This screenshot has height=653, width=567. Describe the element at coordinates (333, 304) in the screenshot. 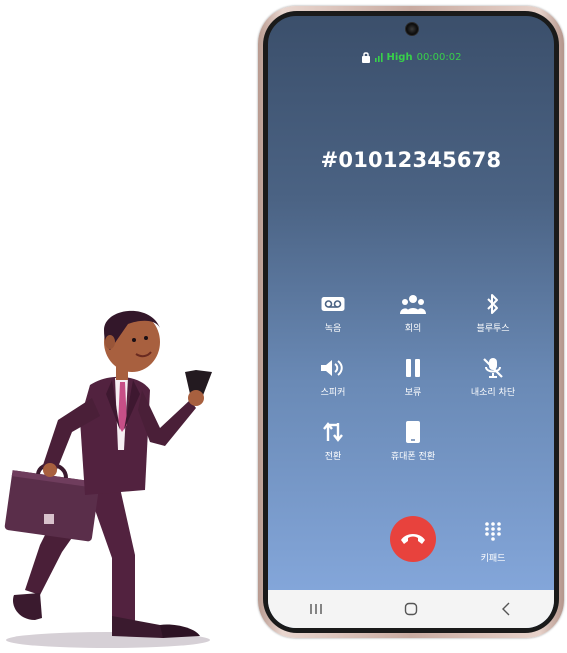

I see `voicemail-icon` at that location.